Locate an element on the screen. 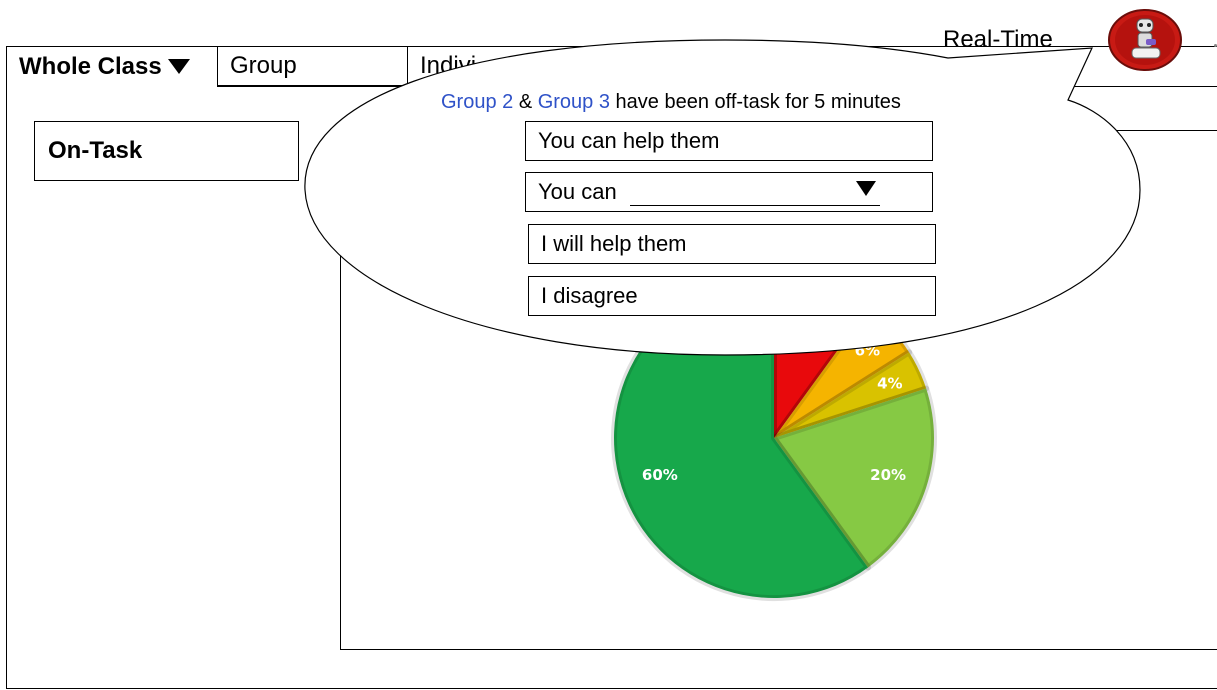 This screenshot has height=690, width=1217. option-you-can-dropdown: You can is located at coordinates (729, 192).